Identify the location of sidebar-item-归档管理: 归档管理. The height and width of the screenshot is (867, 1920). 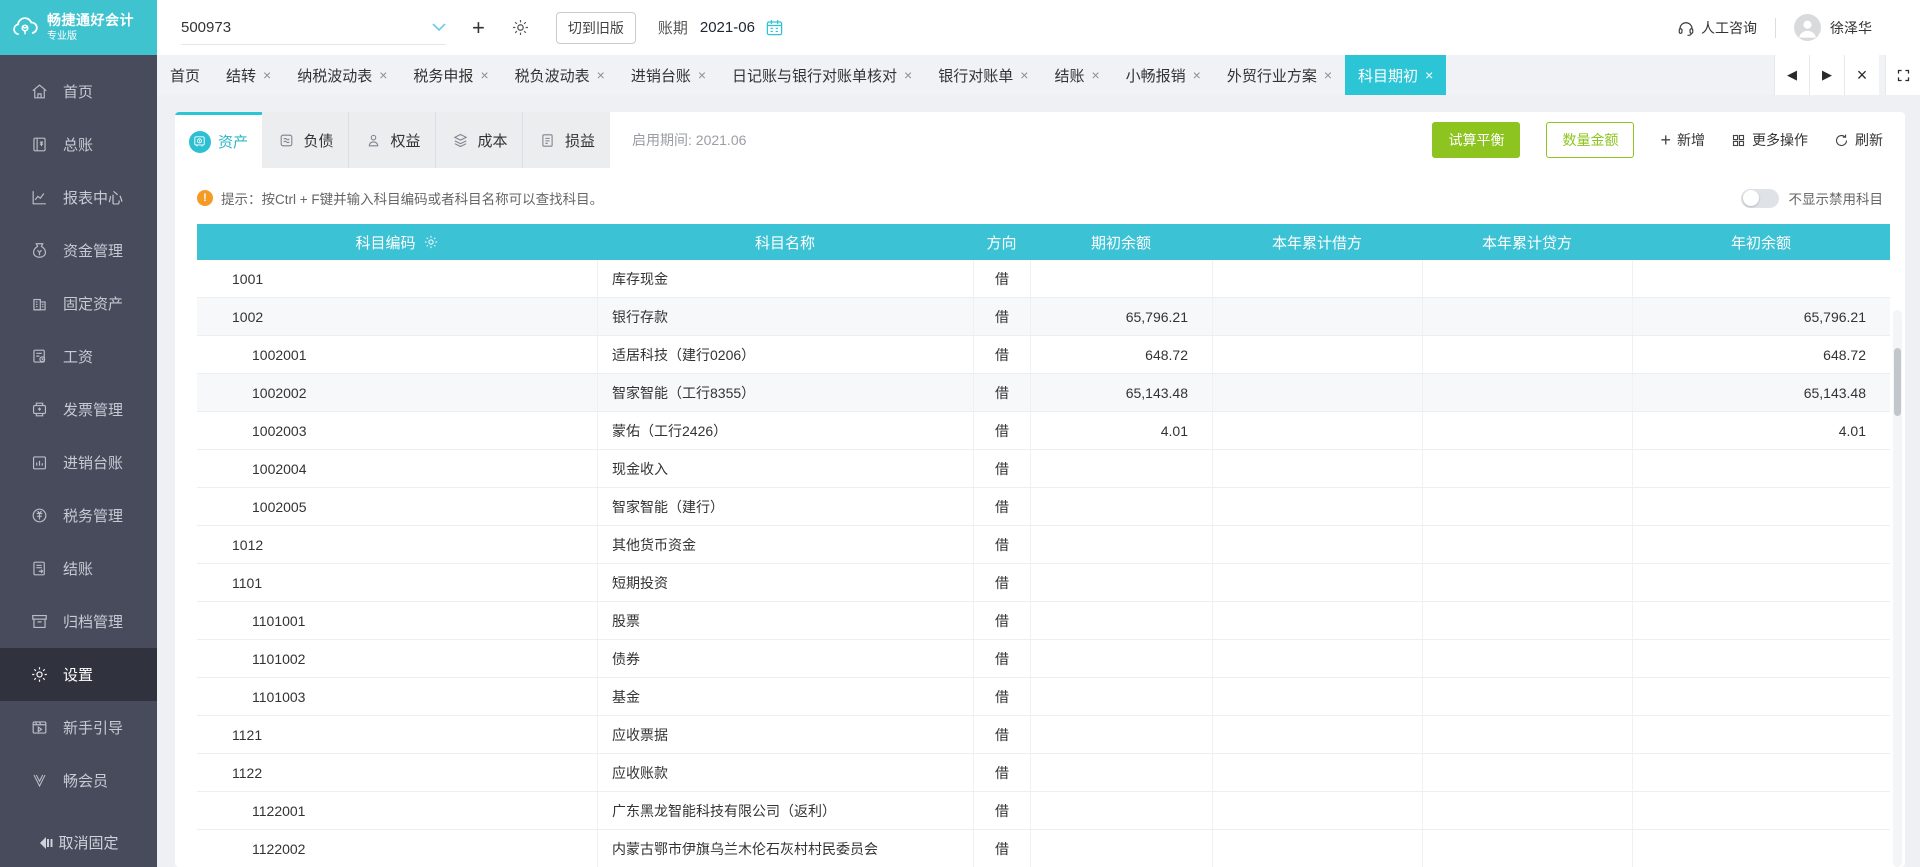
(78, 621).